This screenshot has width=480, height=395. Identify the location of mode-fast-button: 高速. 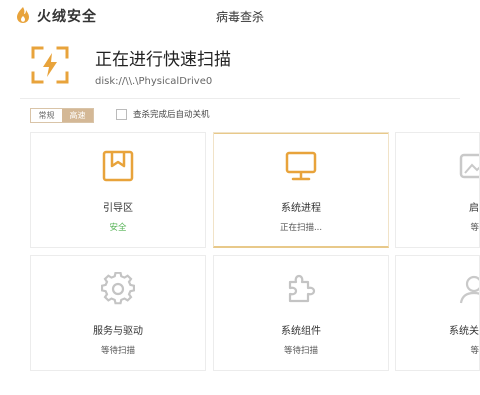
(77, 115).